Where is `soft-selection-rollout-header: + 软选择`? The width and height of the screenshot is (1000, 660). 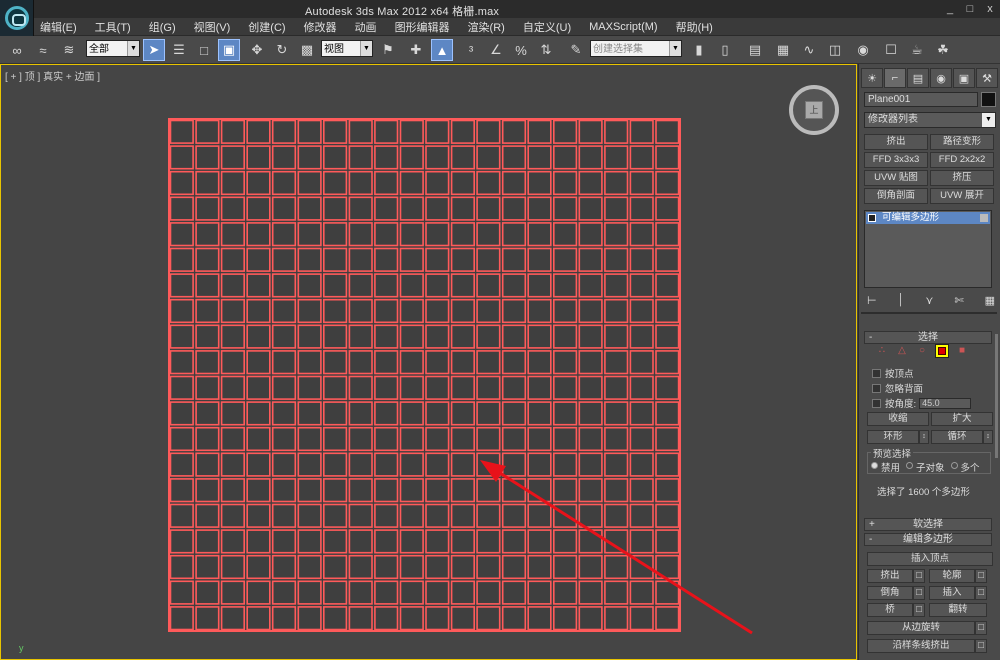
soft-selection-rollout-header: + 软选择 is located at coordinates (928, 524).